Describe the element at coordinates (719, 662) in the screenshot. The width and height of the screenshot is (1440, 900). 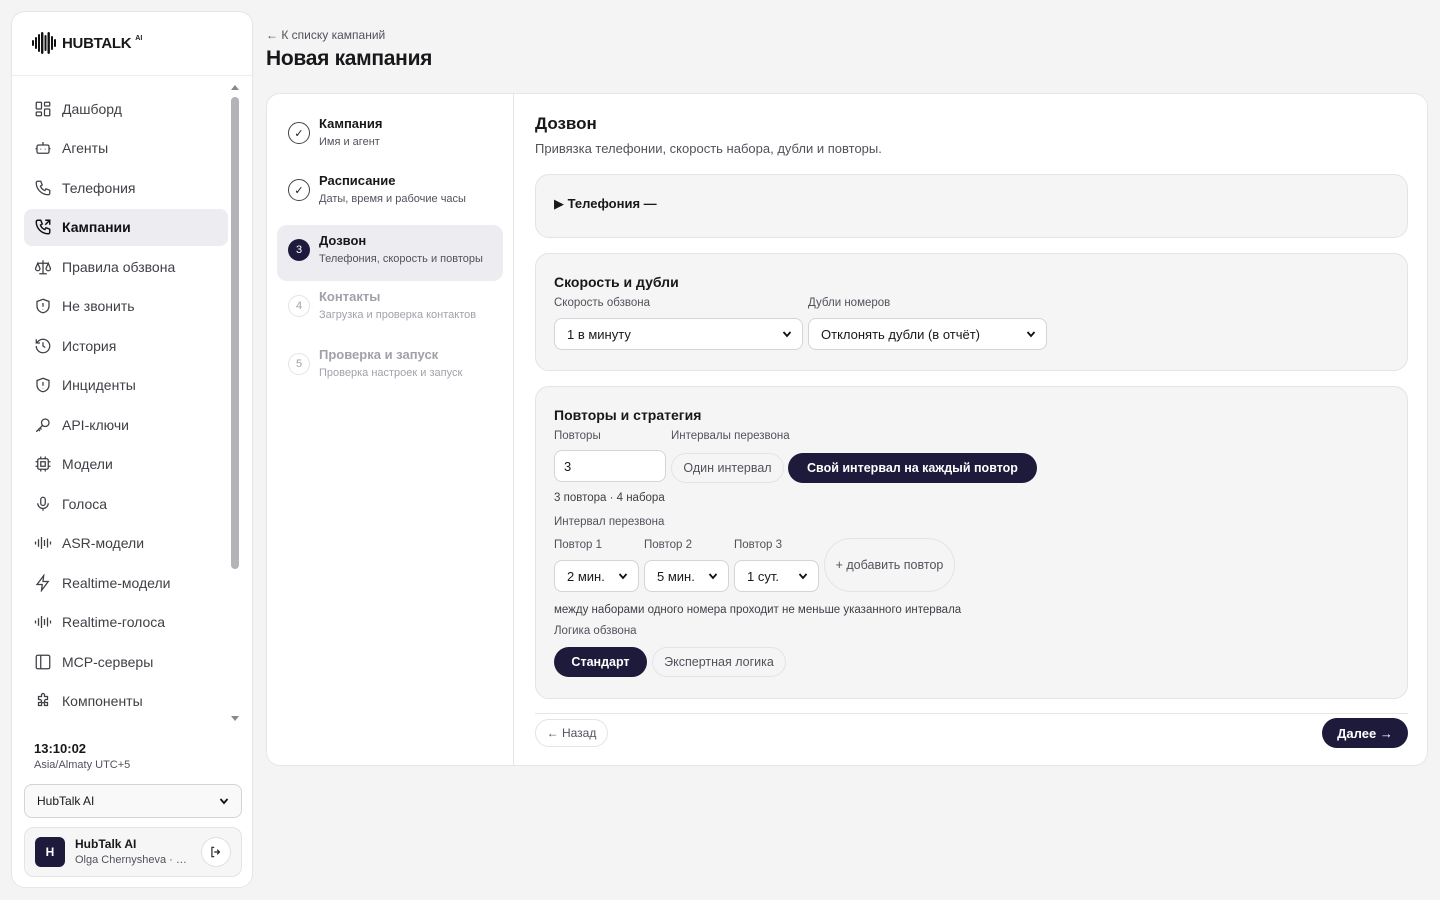
I see `logic-expert-button: Экспертная логика` at that location.